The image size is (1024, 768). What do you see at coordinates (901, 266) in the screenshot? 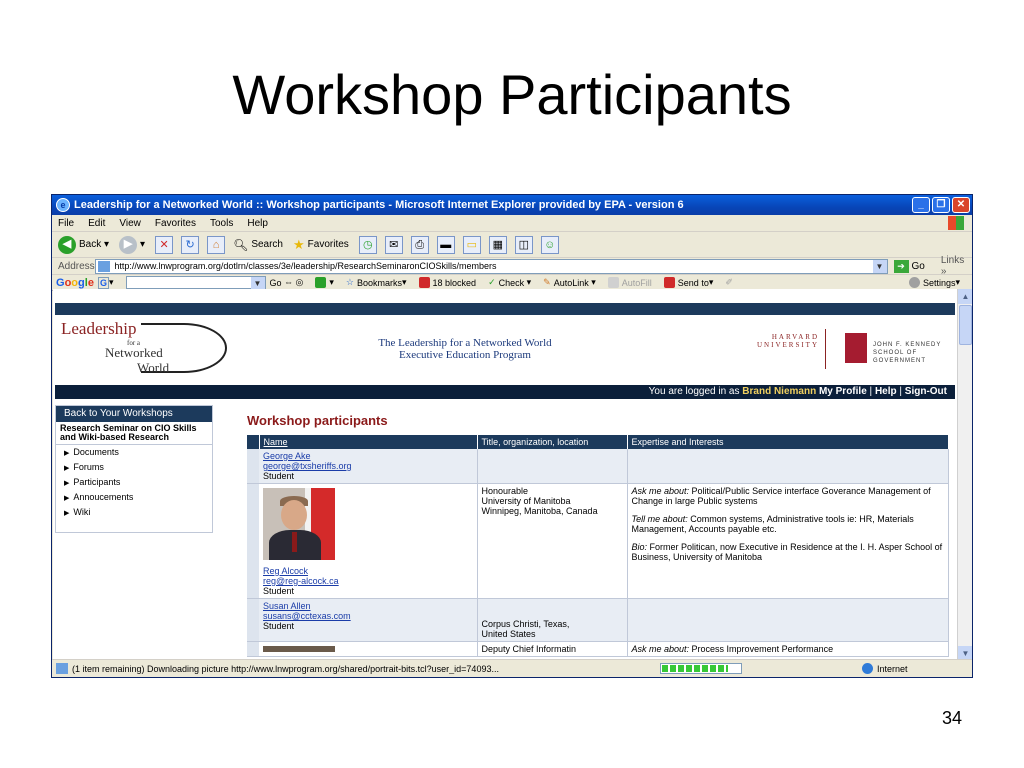
I see `go-arrow-icon: ➔` at bounding box center [901, 266].